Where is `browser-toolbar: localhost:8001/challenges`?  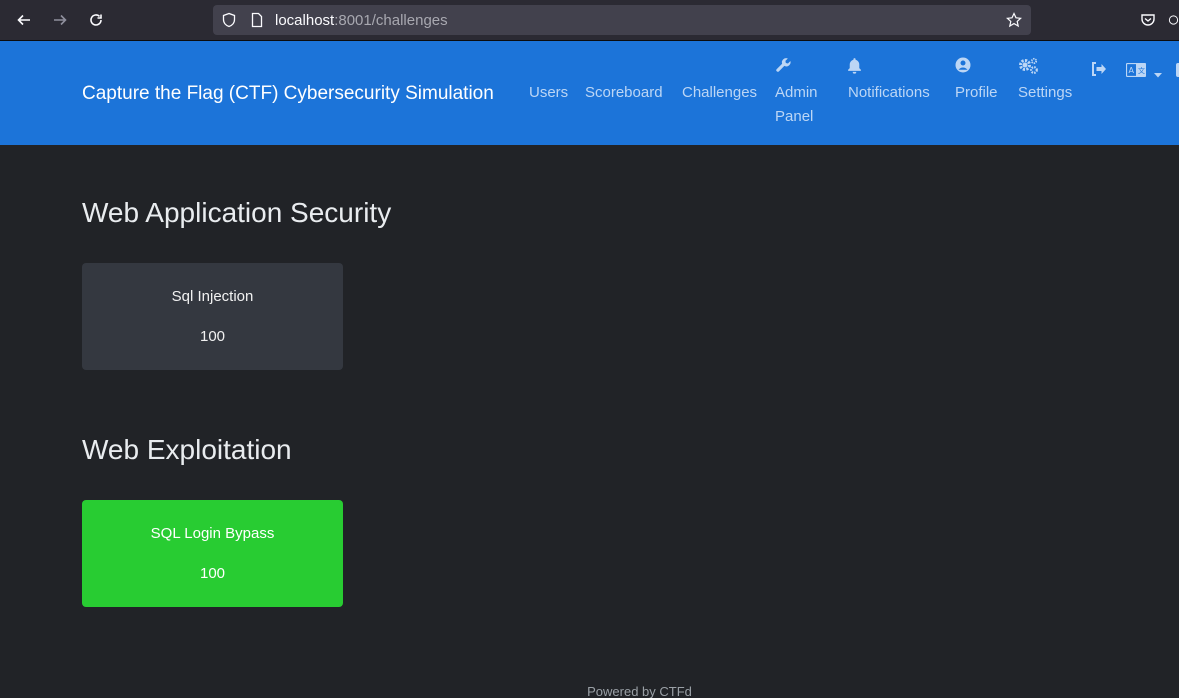
browser-toolbar: localhost:8001/challenges is located at coordinates (589, 20).